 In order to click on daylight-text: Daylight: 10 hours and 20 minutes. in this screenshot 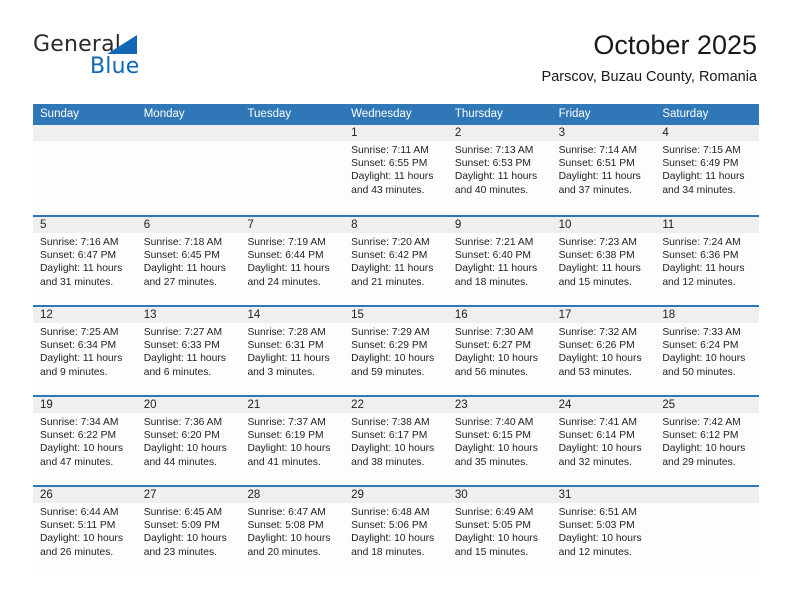, I will do `click(289, 545)`.